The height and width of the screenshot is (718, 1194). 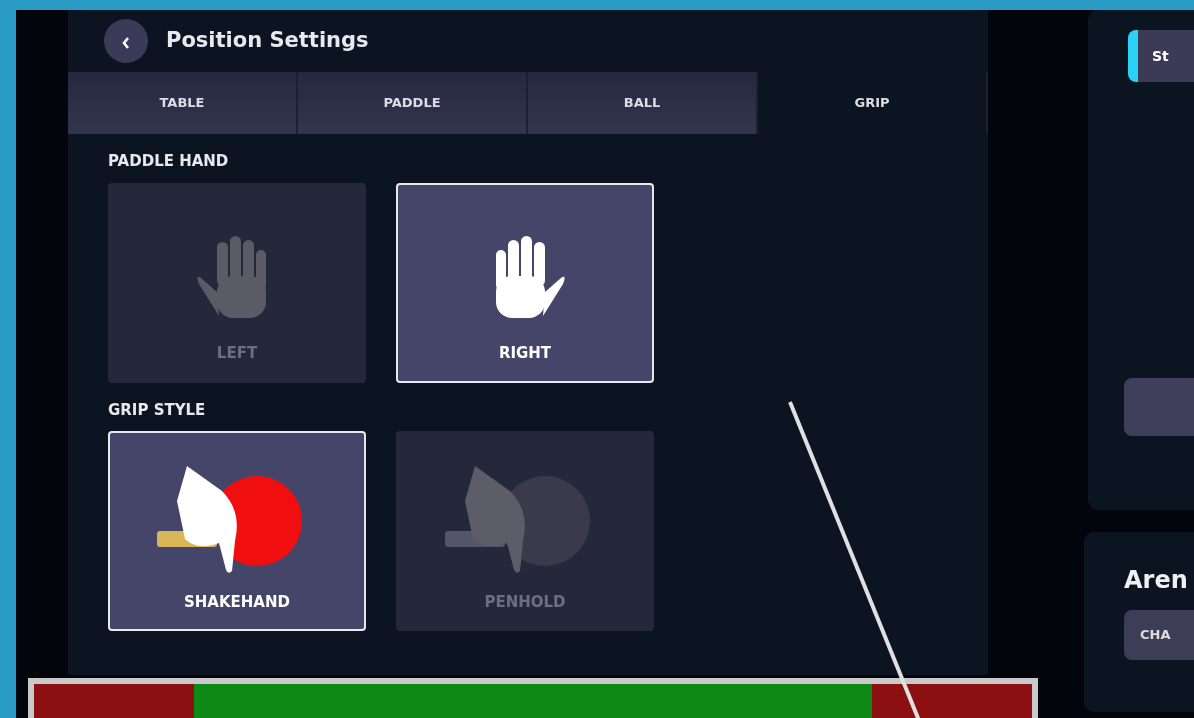 I want to click on option-label: PENHOLD, so click(x=525, y=602).